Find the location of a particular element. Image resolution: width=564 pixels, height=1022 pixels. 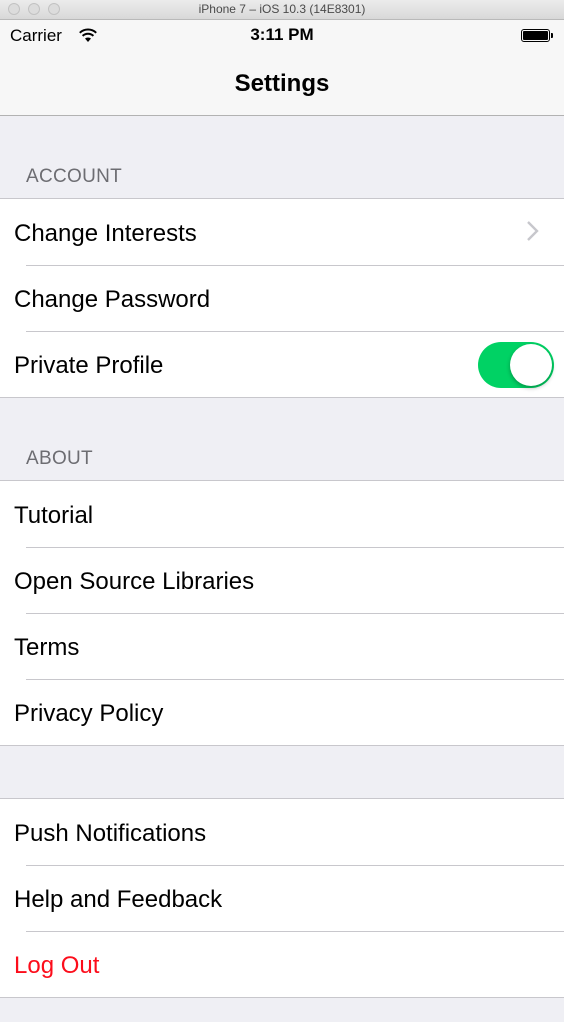

change-interests-label: Change Interests is located at coordinates (105, 233).